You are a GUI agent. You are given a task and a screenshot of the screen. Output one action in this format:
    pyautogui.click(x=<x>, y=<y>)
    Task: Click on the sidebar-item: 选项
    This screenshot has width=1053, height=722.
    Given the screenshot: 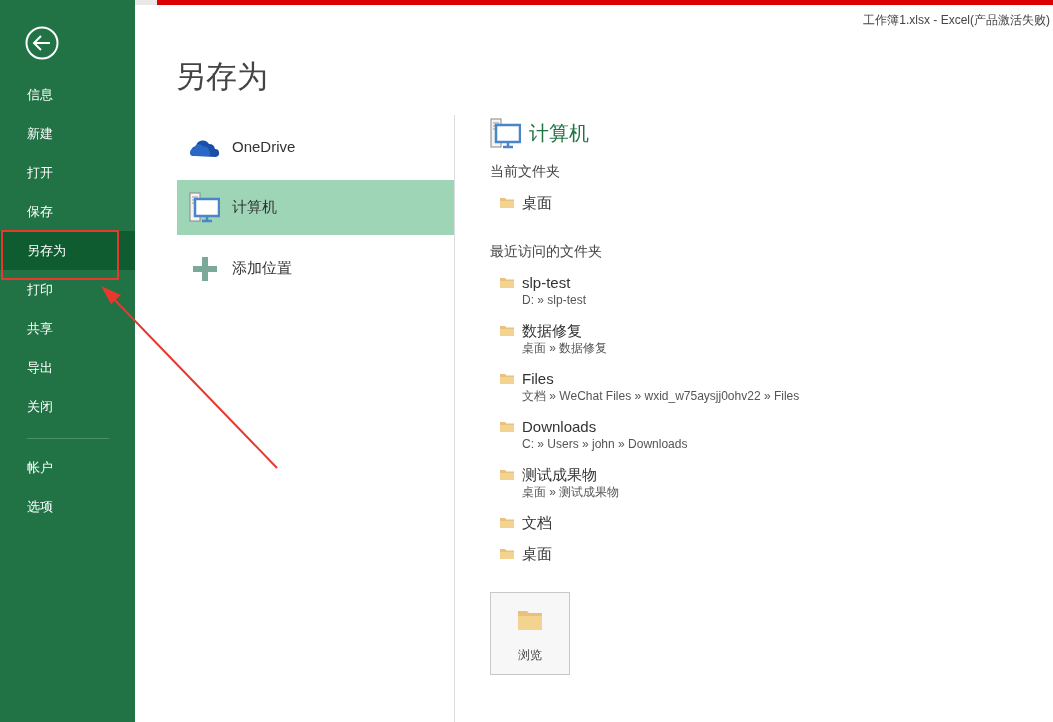 What is the action you would take?
    pyautogui.click(x=67, y=506)
    